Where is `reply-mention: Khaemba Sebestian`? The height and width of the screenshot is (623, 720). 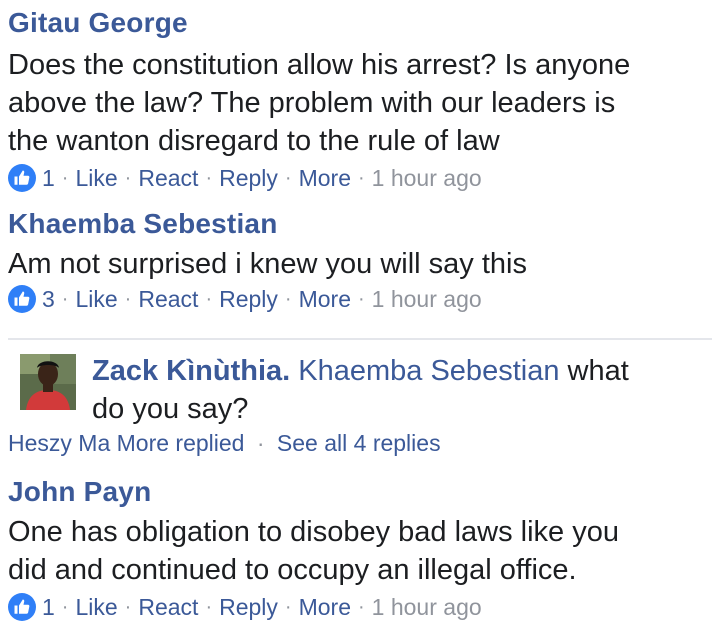 reply-mention: Khaemba Sebestian is located at coordinates (428, 371).